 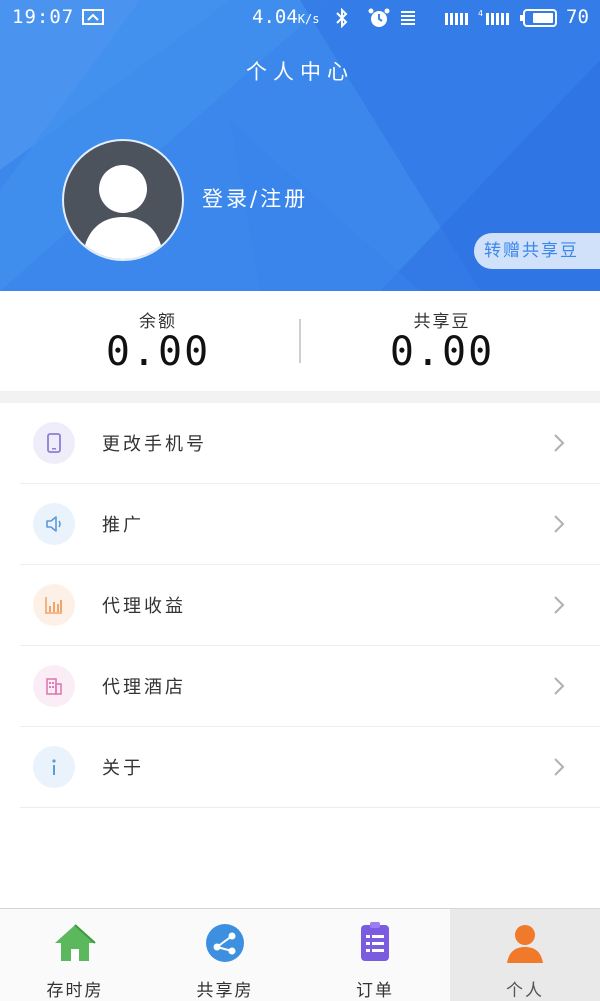 I want to click on phone-icon, so click(x=54, y=443).